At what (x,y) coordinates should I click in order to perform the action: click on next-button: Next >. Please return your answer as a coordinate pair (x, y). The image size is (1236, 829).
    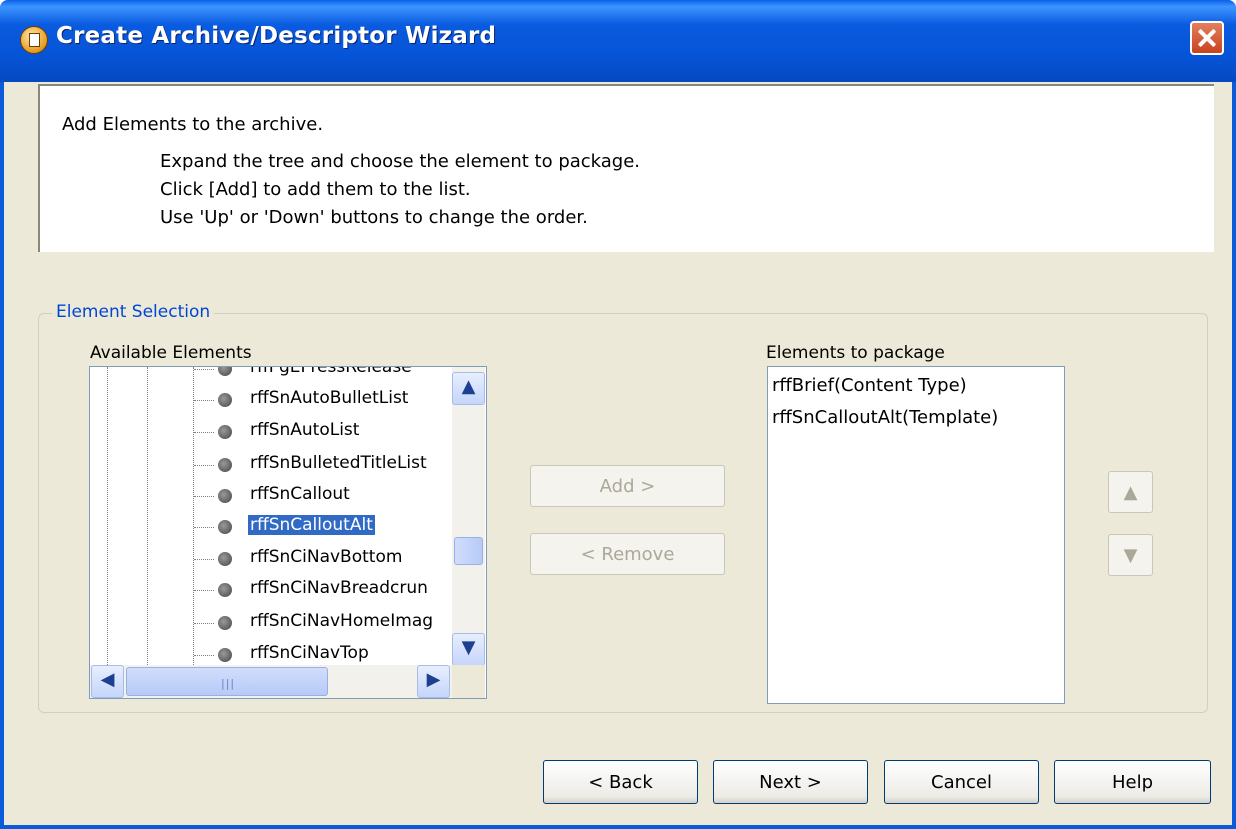
    Looking at the image, I should click on (790, 782).